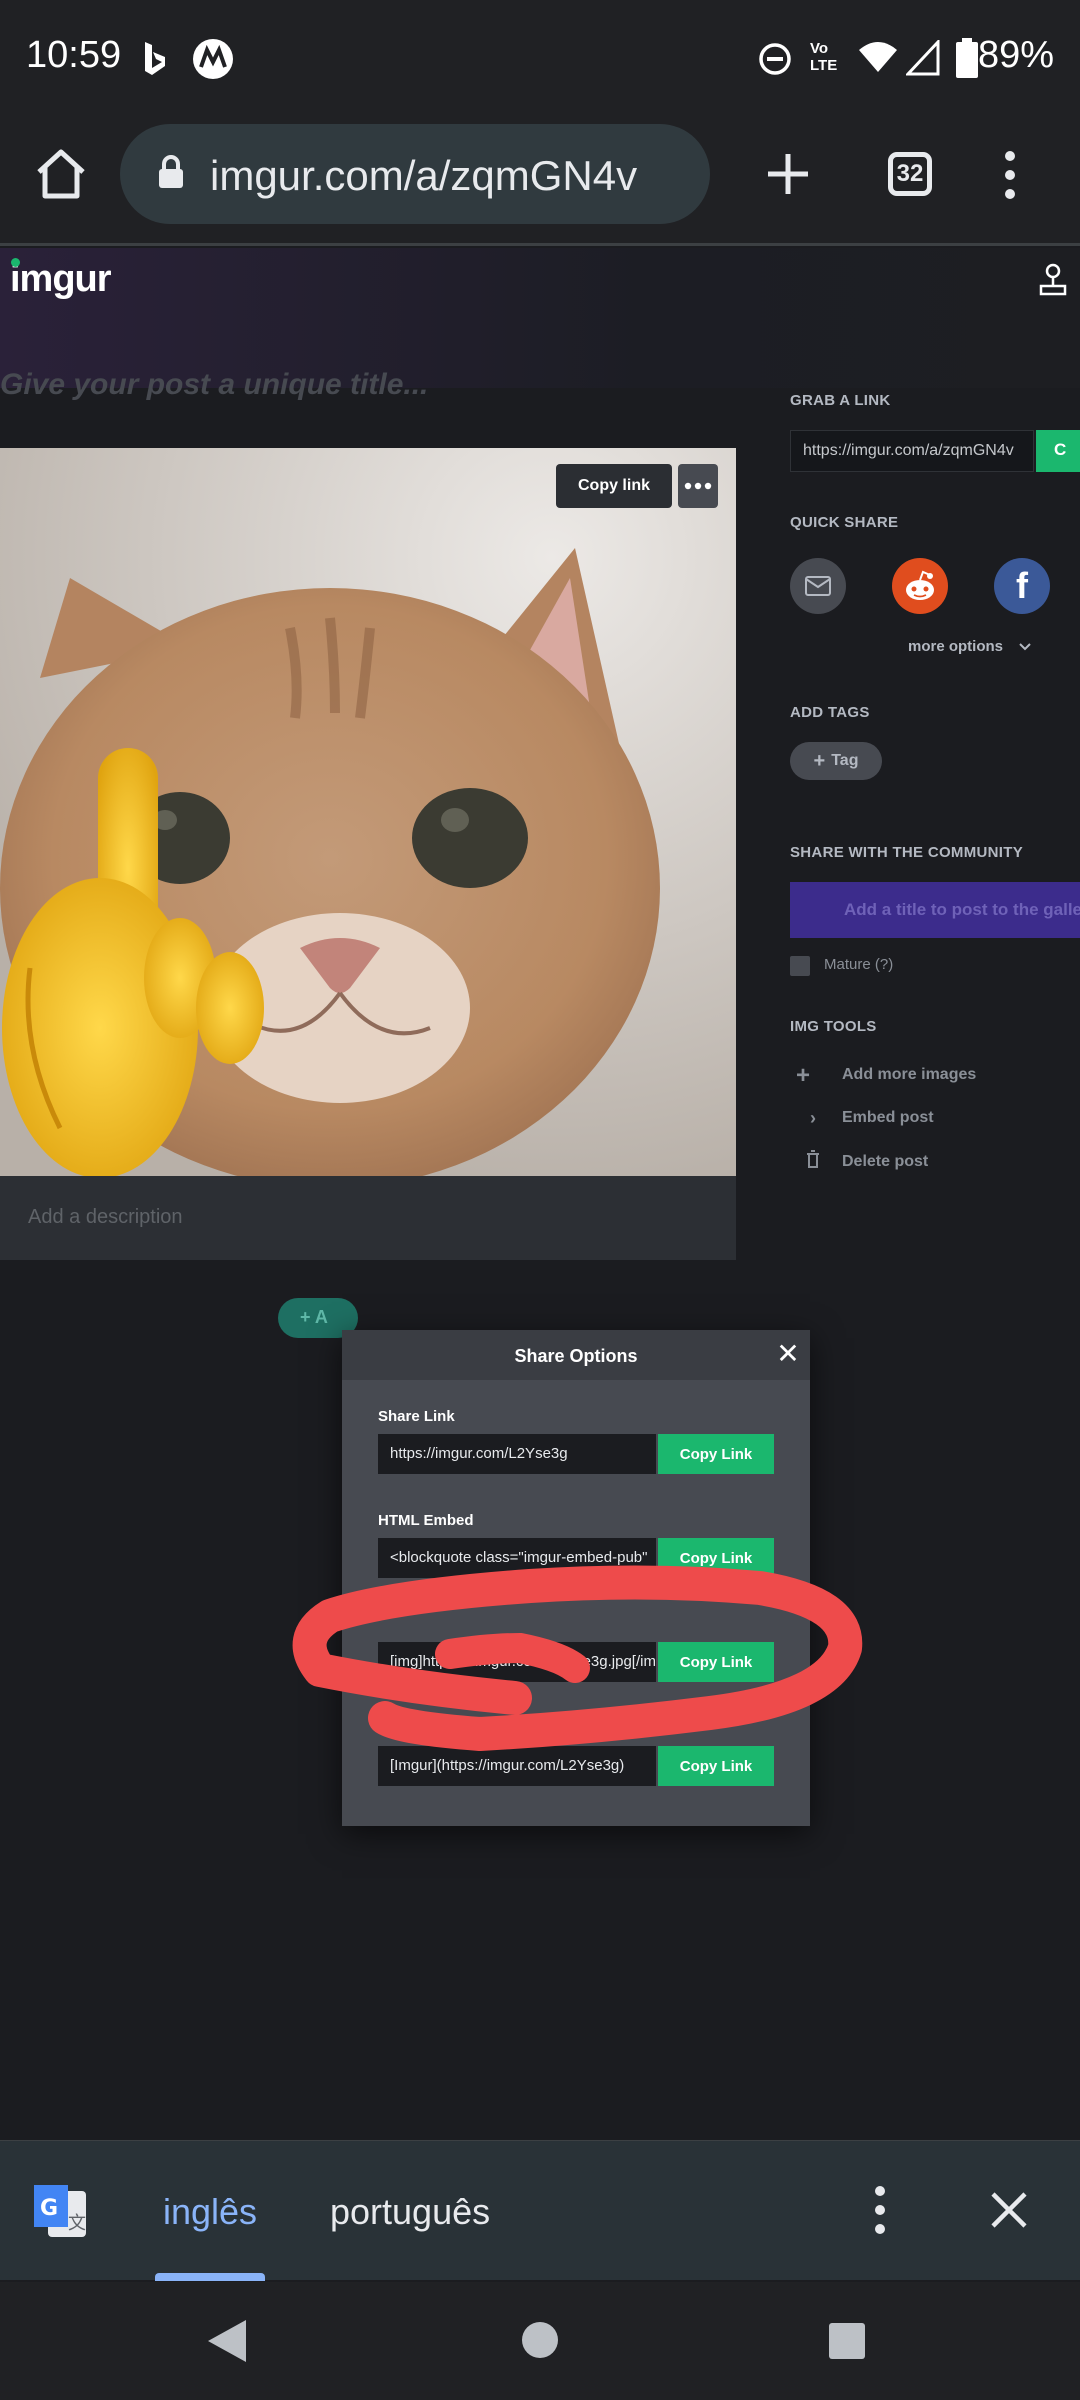 This screenshot has height=2400, width=1080. What do you see at coordinates (1009, 2210) in the screenshot?
I see `close-translate-icon` at bounding box center [1009, 2210].